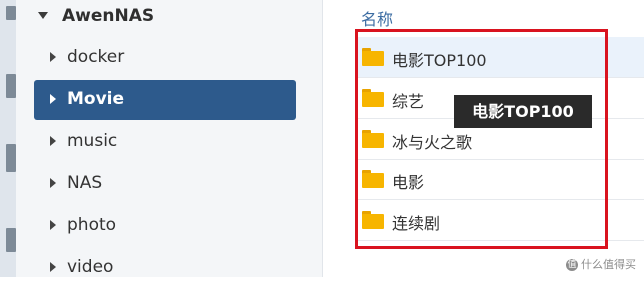 This screenshot has height=288, width=644. I want to click on watermark: 值什么值得买, so click(601, 265).